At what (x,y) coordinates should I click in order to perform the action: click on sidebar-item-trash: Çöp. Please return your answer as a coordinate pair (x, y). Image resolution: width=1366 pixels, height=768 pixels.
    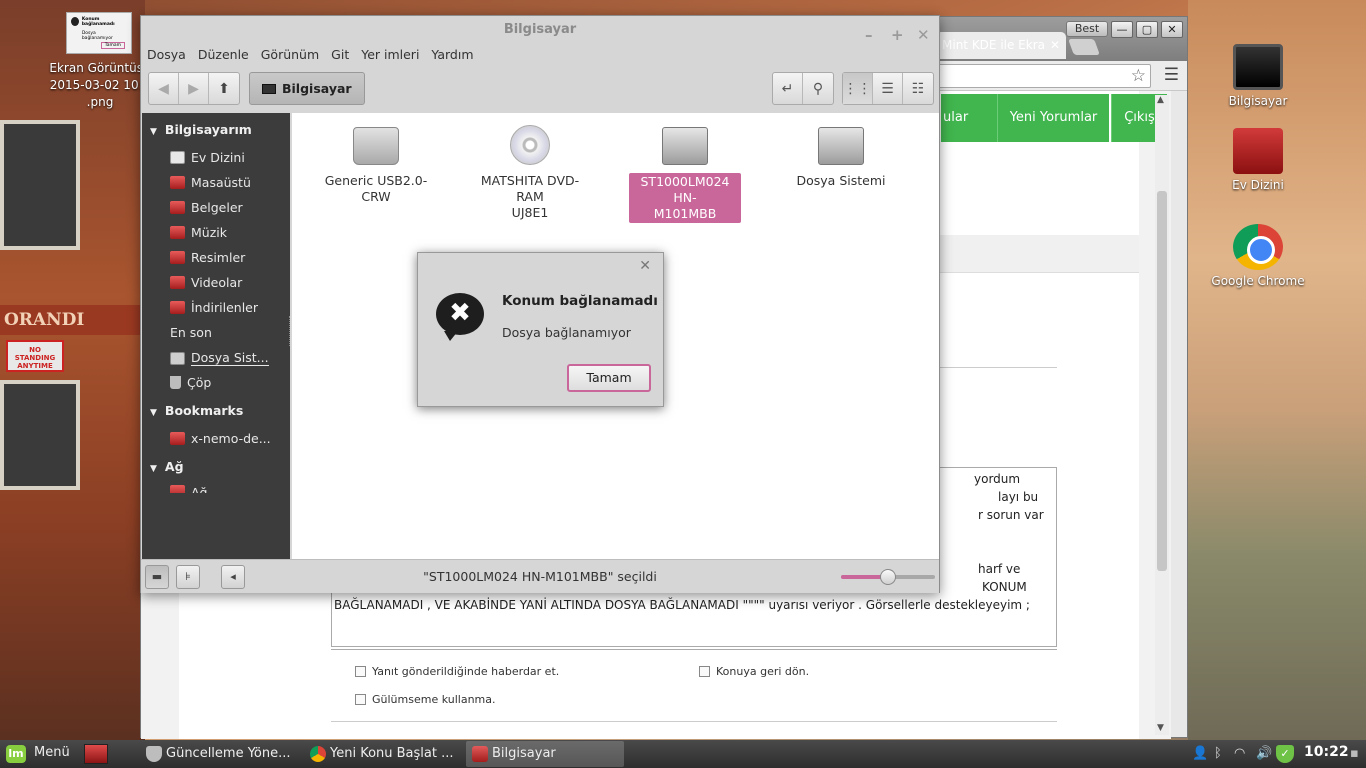
    Looking at the image, I should click on (190, 382).